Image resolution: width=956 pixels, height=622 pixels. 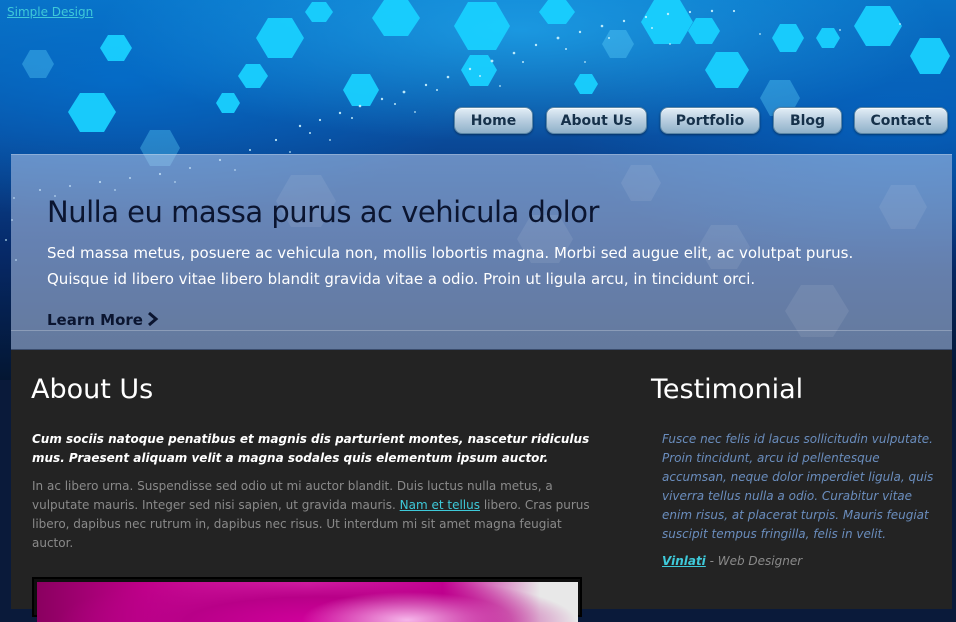 What do you see at coordinates (754, 561) in the screenshot?
I see `testimonial-author-role: - Web Designer` at bounding box center [754, 561].